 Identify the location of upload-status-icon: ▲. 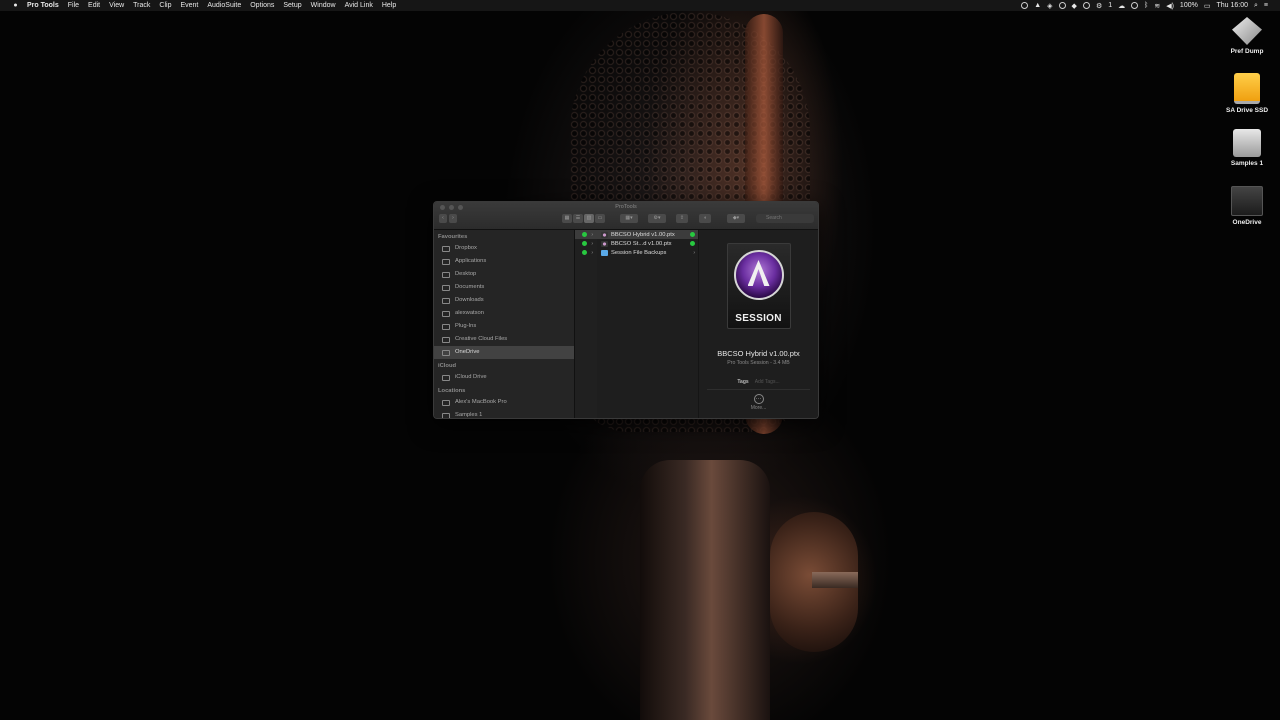
(1037, 5).